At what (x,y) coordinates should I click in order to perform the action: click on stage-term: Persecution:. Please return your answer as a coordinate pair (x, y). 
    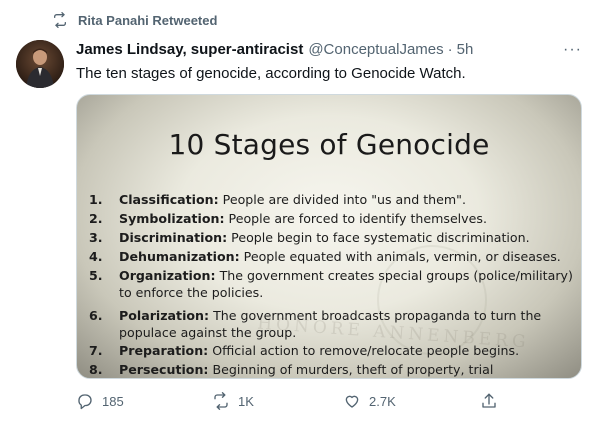
    Looking at the image, I should click on (164, 369).